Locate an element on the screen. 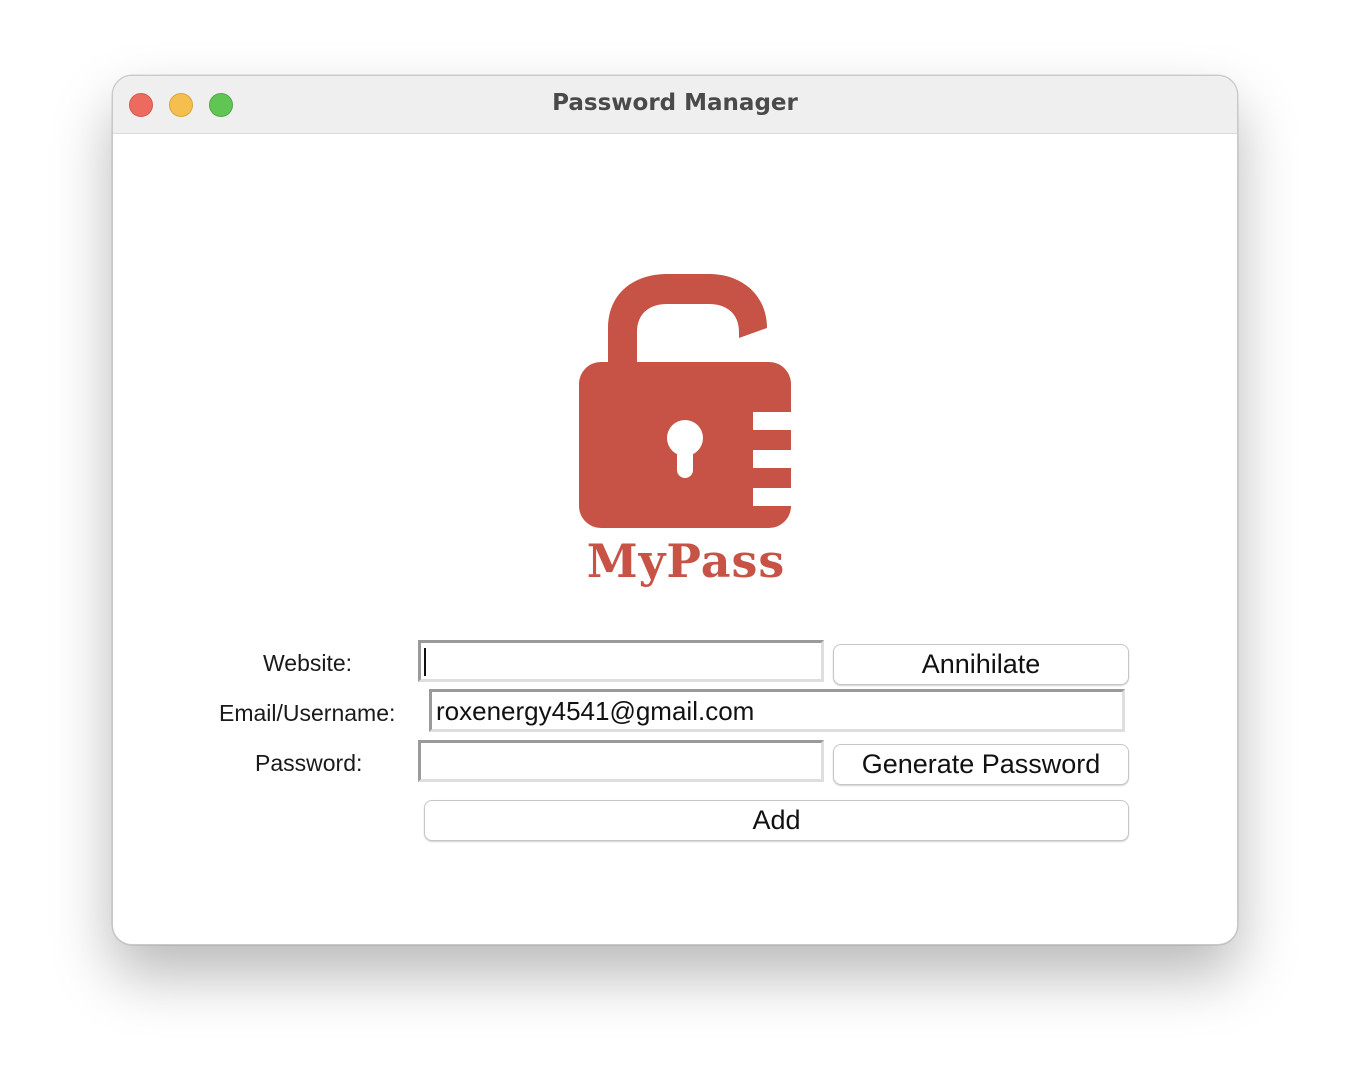  generate-password-button: Generate Password is located at coordinates (981, 764).